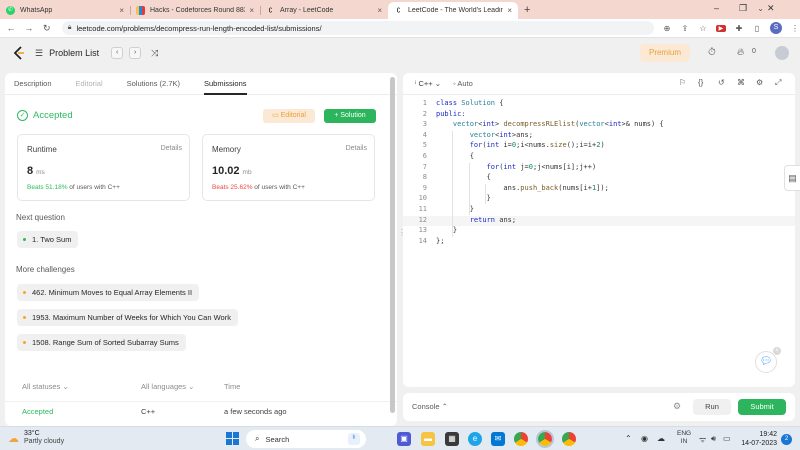 The height and width of the screenshot is (450, 800). Describe the element at coordinates (520, 145) in the screenshot. I see `code-text: for(int i=0;i<nums.size();i=i+2)` at that location.